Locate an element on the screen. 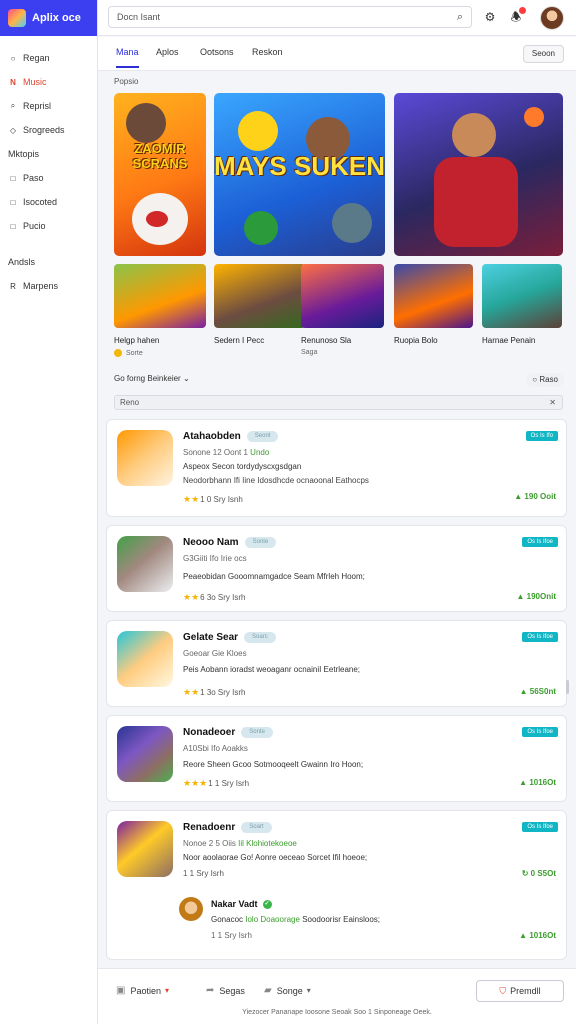 The width and height of the screenshot is (576, 1024). sidebar-item-paso: □ Paso is located at coordinates (48, 178).